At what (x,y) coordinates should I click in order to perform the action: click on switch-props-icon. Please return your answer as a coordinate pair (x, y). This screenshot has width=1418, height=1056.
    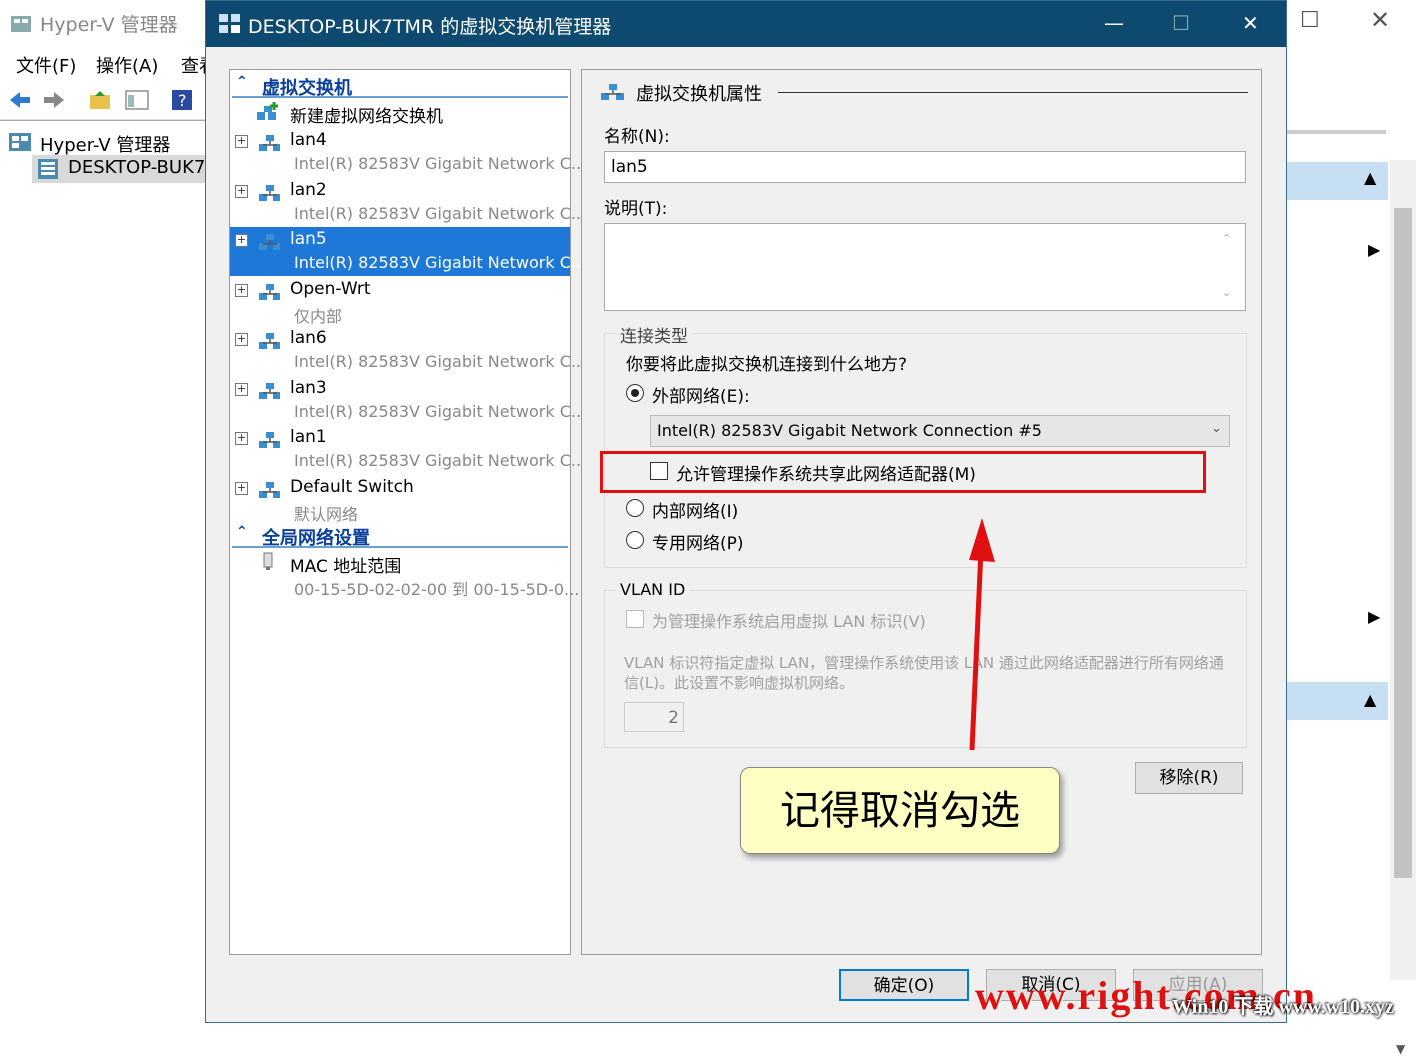
    Looking at the image, I should click on (612, 92).